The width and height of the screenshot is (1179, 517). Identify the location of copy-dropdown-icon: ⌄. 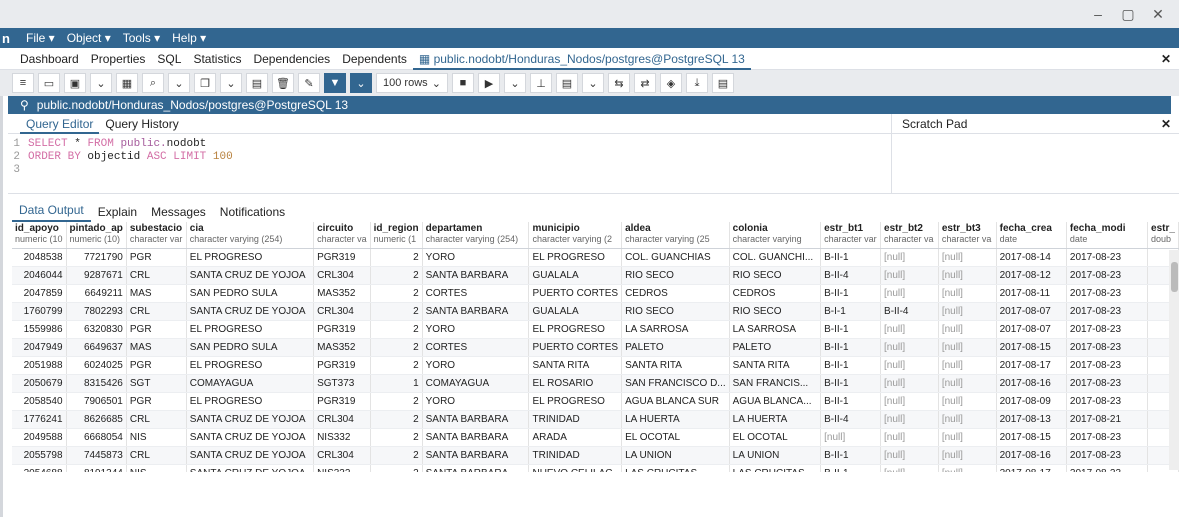
(231, 83).